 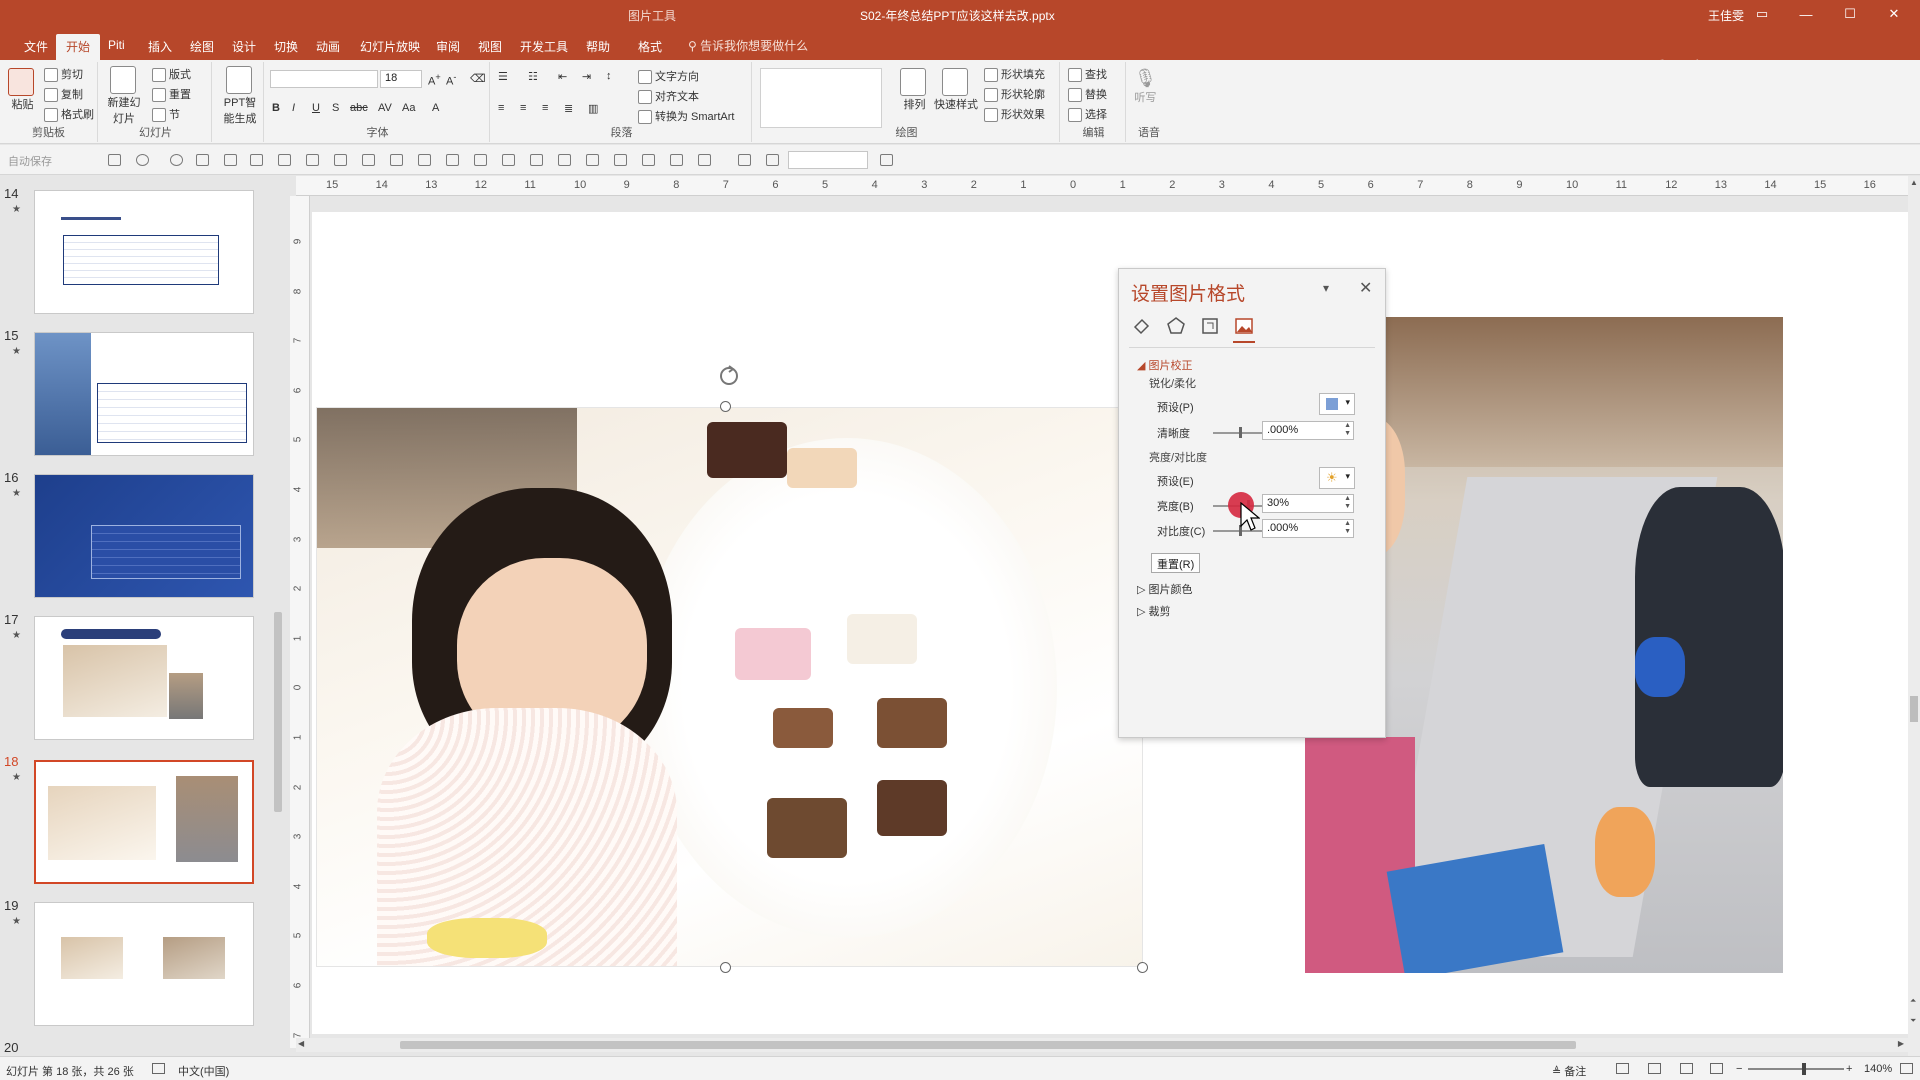 What do you see at coordinates (1145, 86) in the screenshot?
I see `dictate-button: 🎙 听写` at bounding box center [1145, 86].